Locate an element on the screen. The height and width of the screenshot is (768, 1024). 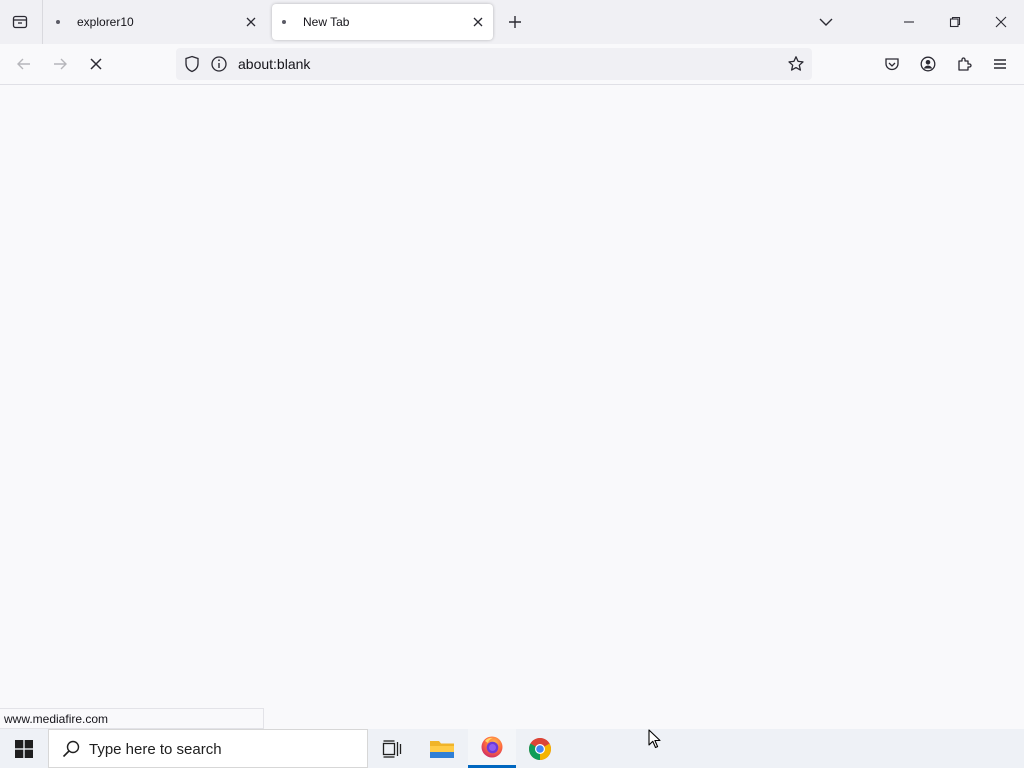
star-icon is located at coordinates (796, 63).